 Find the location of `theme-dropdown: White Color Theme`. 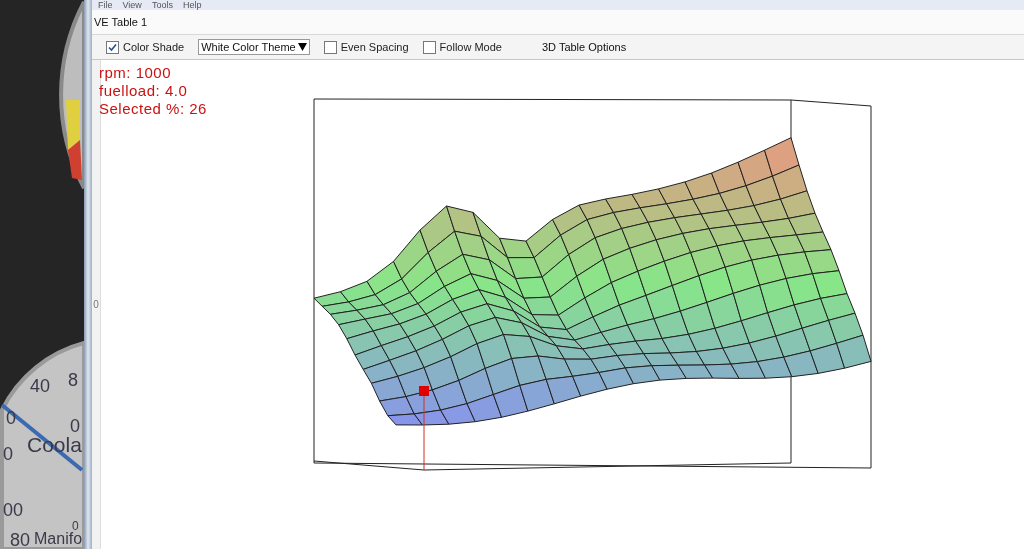

theme-dropdown: White Color Theme is located at coordinates (254, 47).